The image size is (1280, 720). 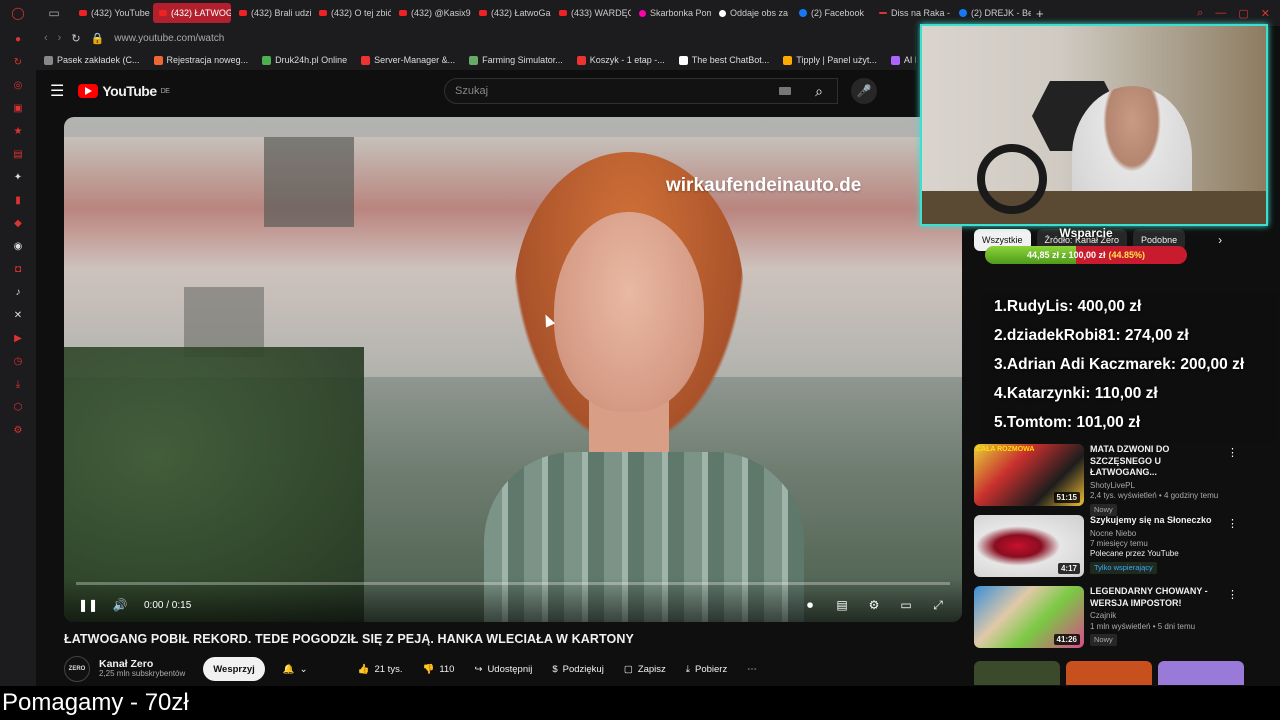 I want to click on tab-list-icon: ▭, so click(x=54, y=13).